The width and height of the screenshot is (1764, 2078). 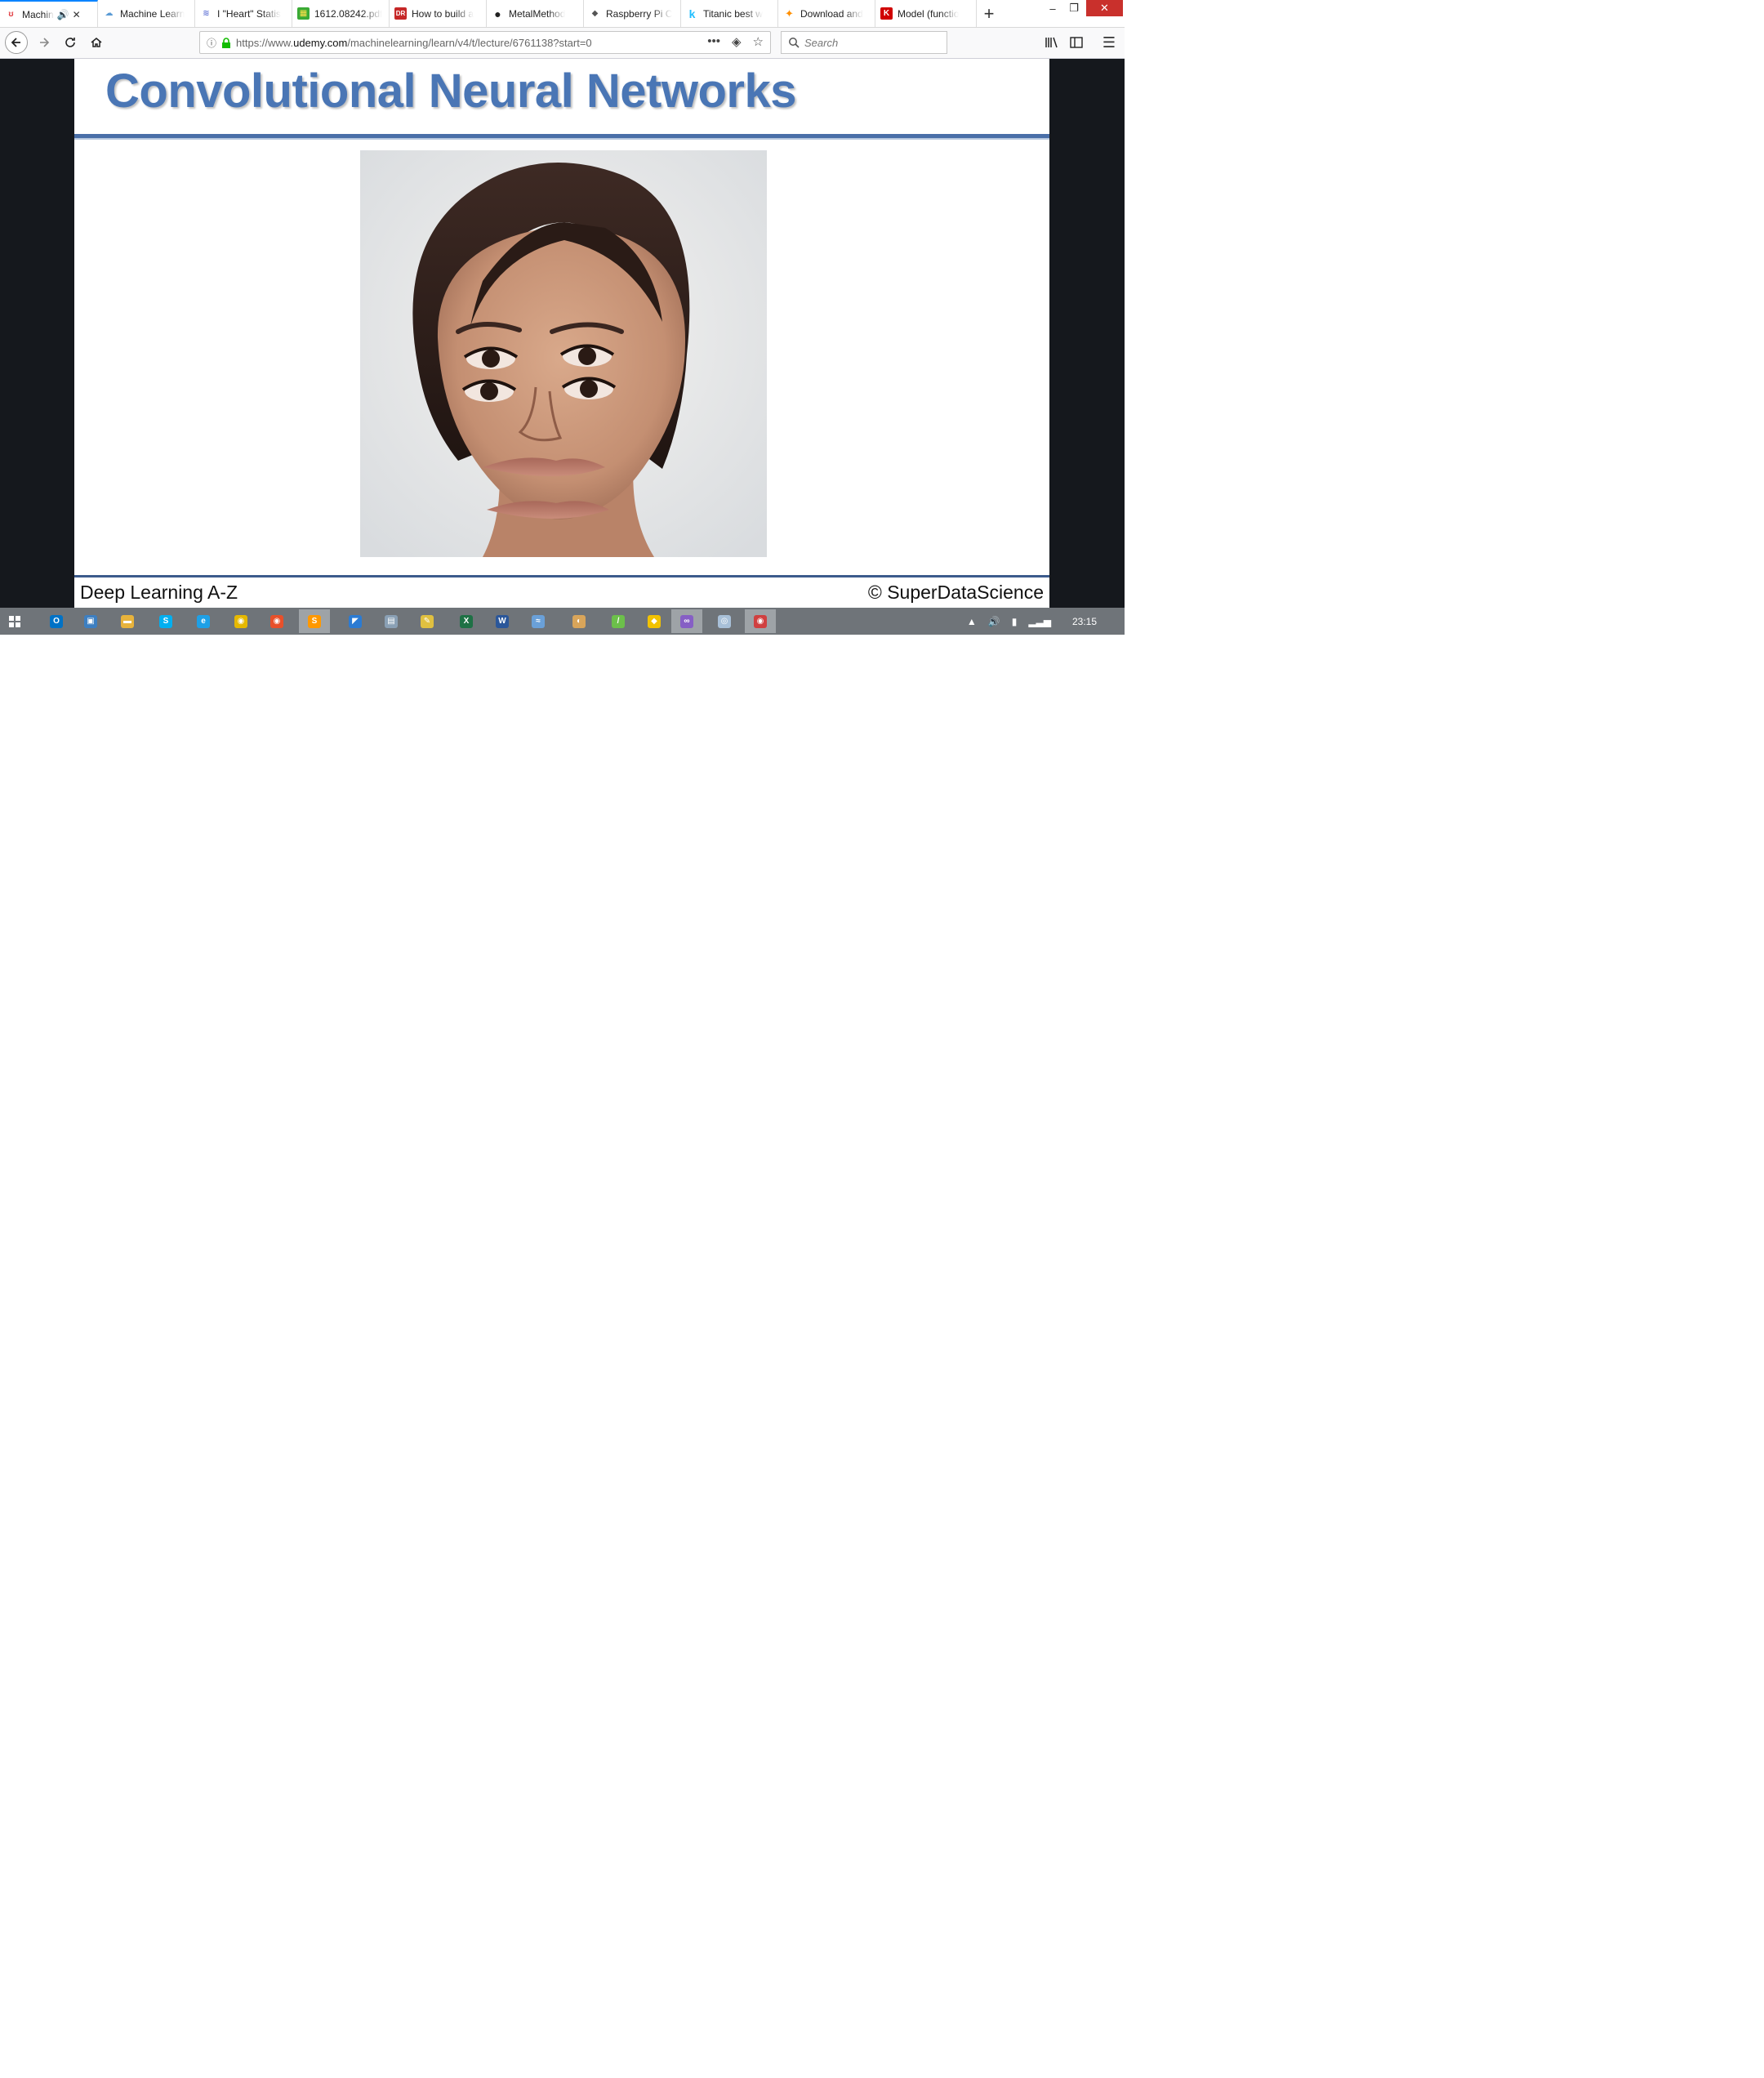 I want to click on menu-button: ☰, so click(x=1109, y=42).